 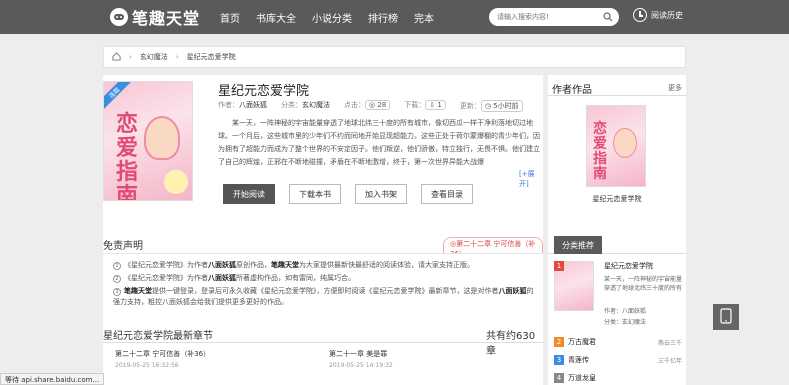 What do you see at coordinates (667, 15) in the screenshot?
I see `reading-history-label: 阅读历史` at bounding box center [667, 15].